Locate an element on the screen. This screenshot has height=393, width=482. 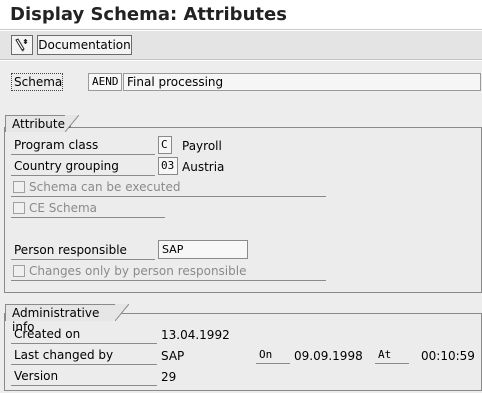
person-responsible-field: SAP is located at coordinates (203, 249).